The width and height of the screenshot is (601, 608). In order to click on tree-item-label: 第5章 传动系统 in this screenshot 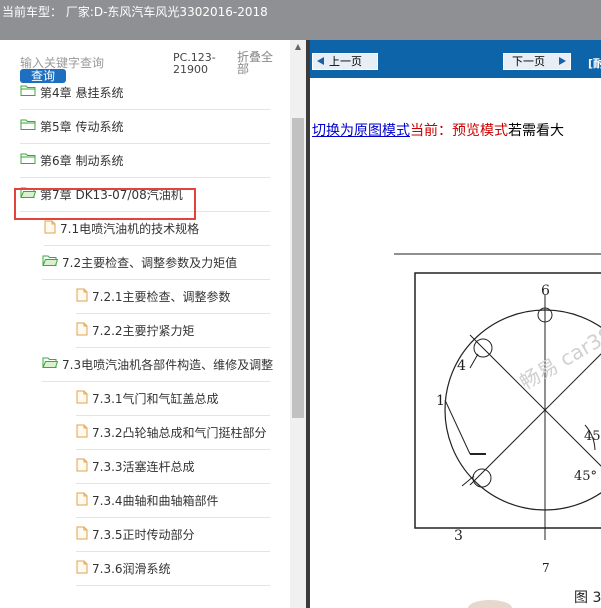, I will do `click(82, 126)`.